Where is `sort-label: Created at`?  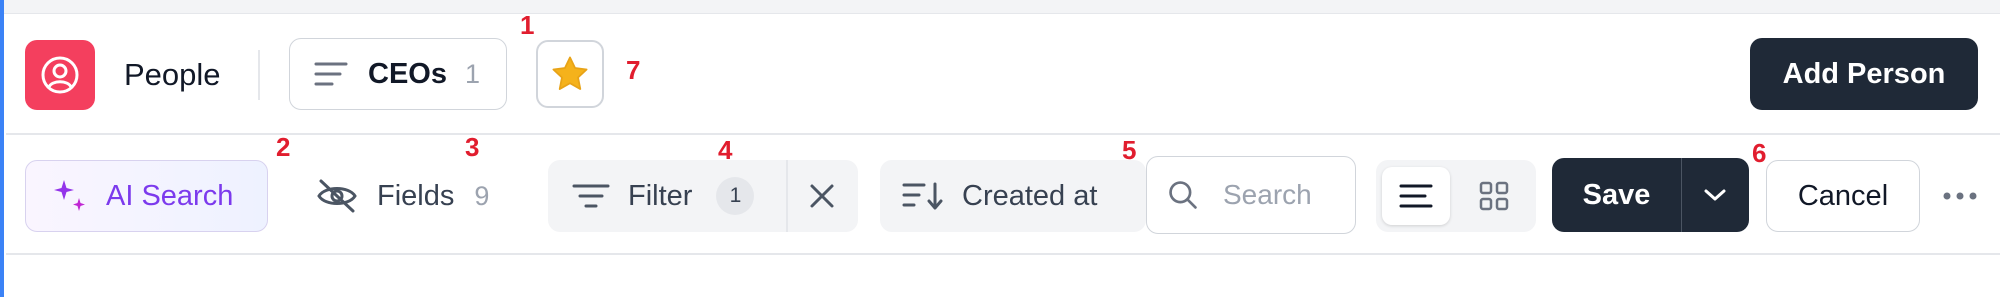 sort-label: Created at is located at coordinates (1030, 195).